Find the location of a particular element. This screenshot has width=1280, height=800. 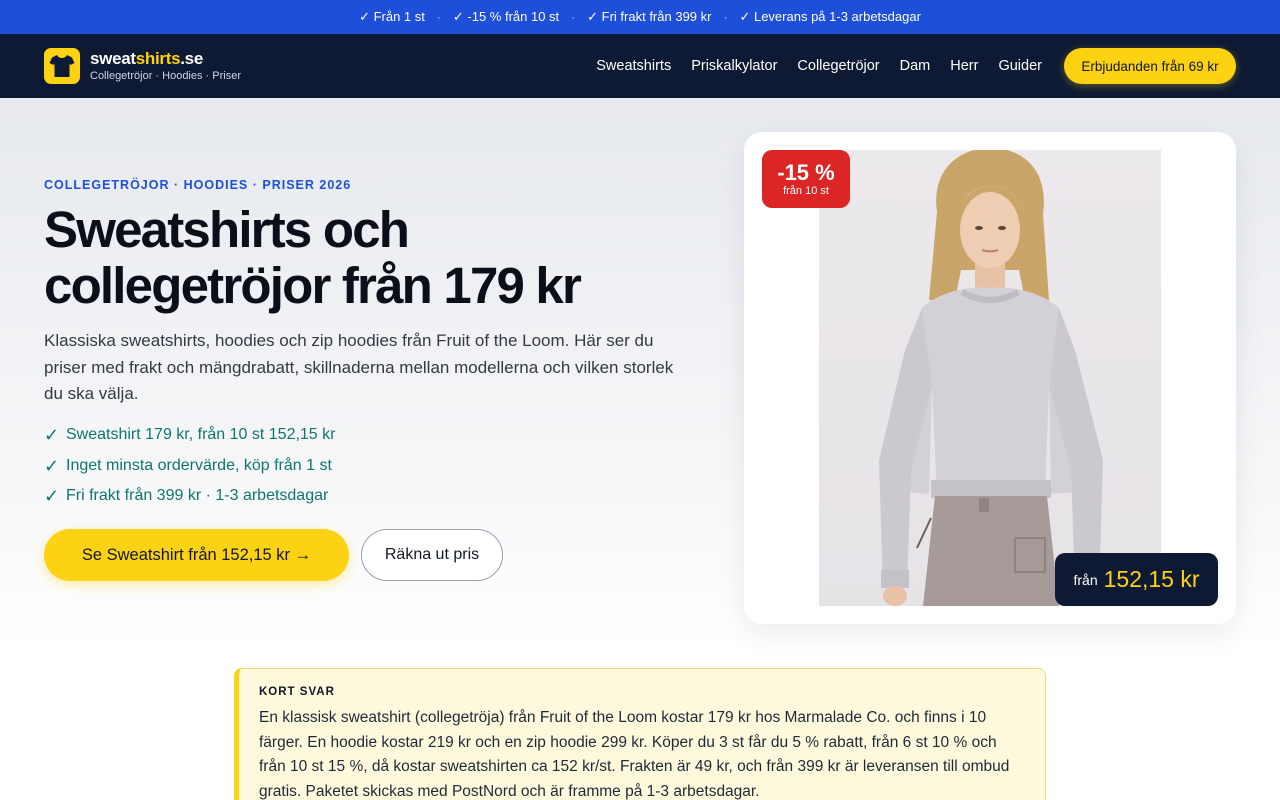

offers-button: Erbjudanden från 69 kr is located at coordinates (1150, 66).